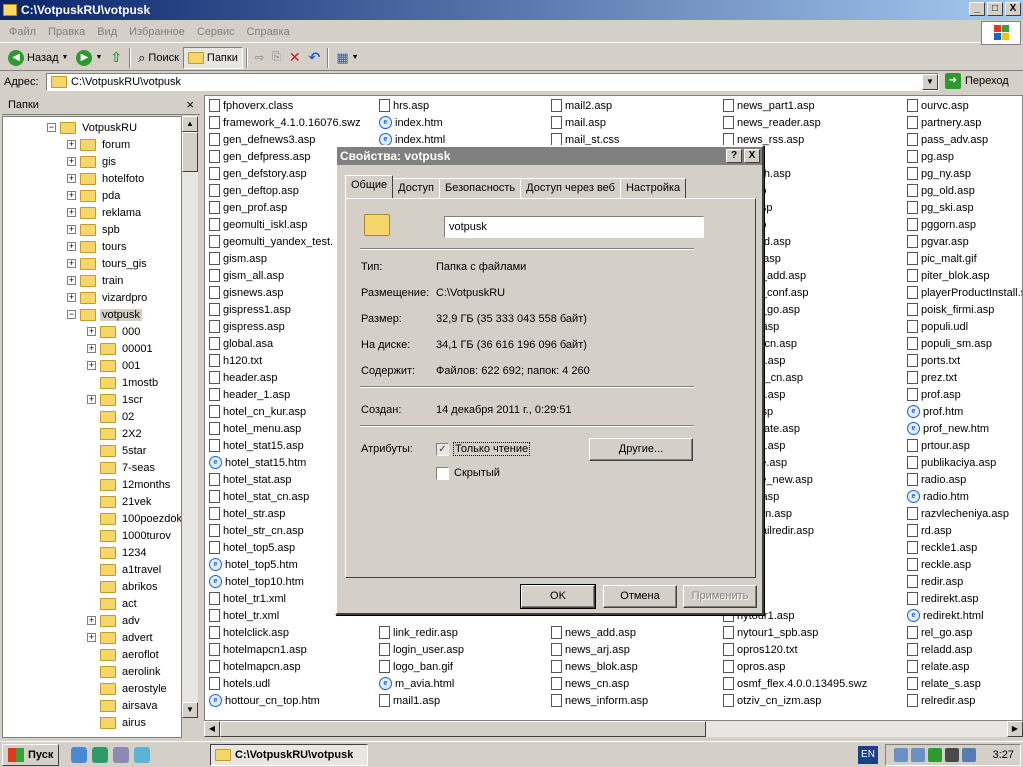 This screenshot has height=767, width=1023. I want to click on scroll-up-button: ▲, so click(190, 124).